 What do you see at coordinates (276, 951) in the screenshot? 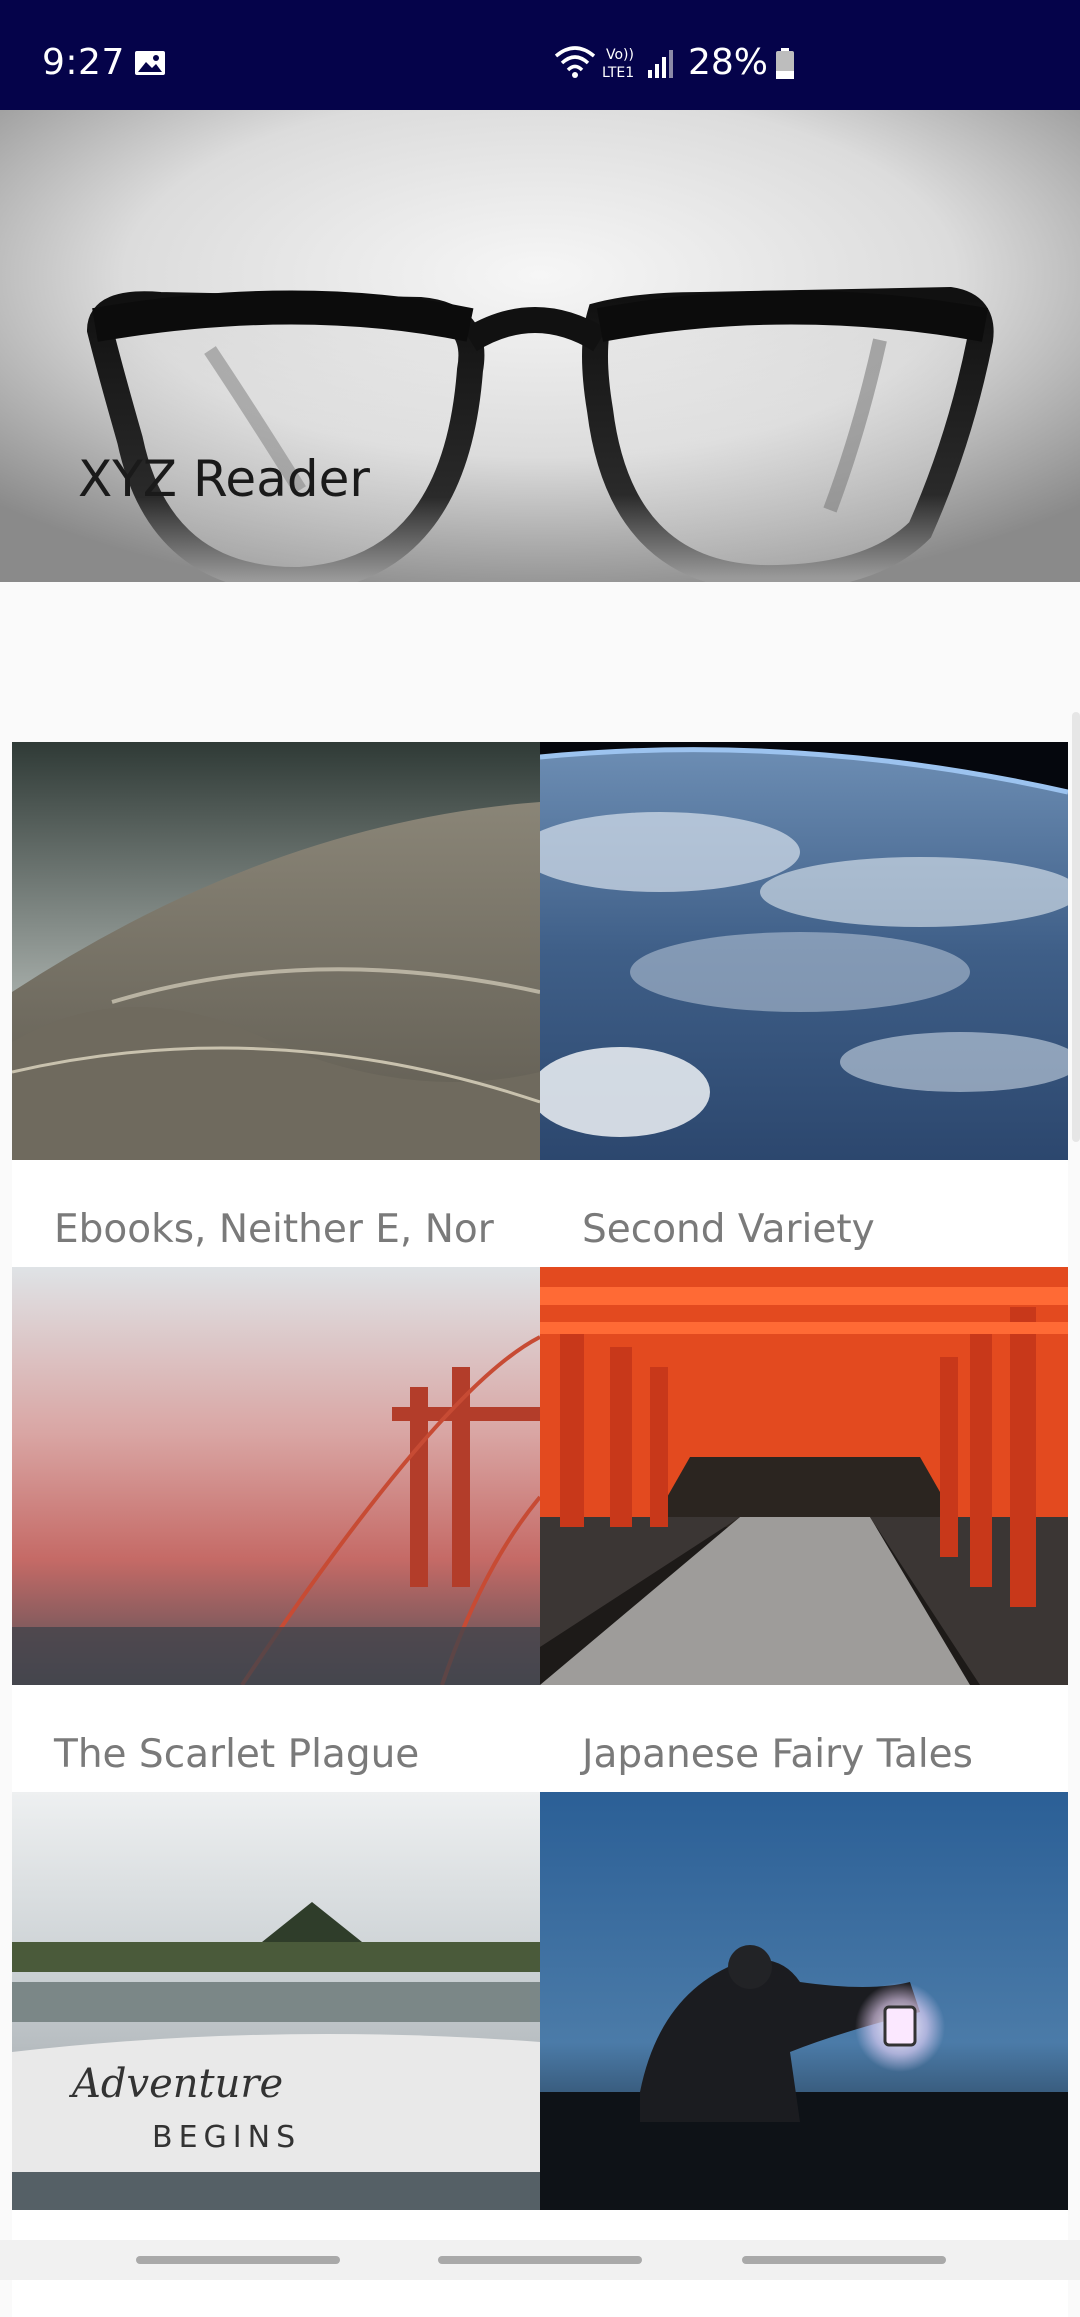
I see `article-thumbnail-opera-house` at bounding box center [276, 951].